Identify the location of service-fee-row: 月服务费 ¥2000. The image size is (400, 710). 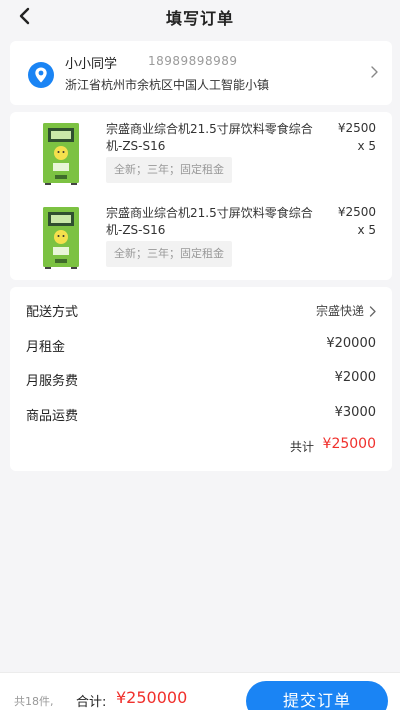
(201, 380).